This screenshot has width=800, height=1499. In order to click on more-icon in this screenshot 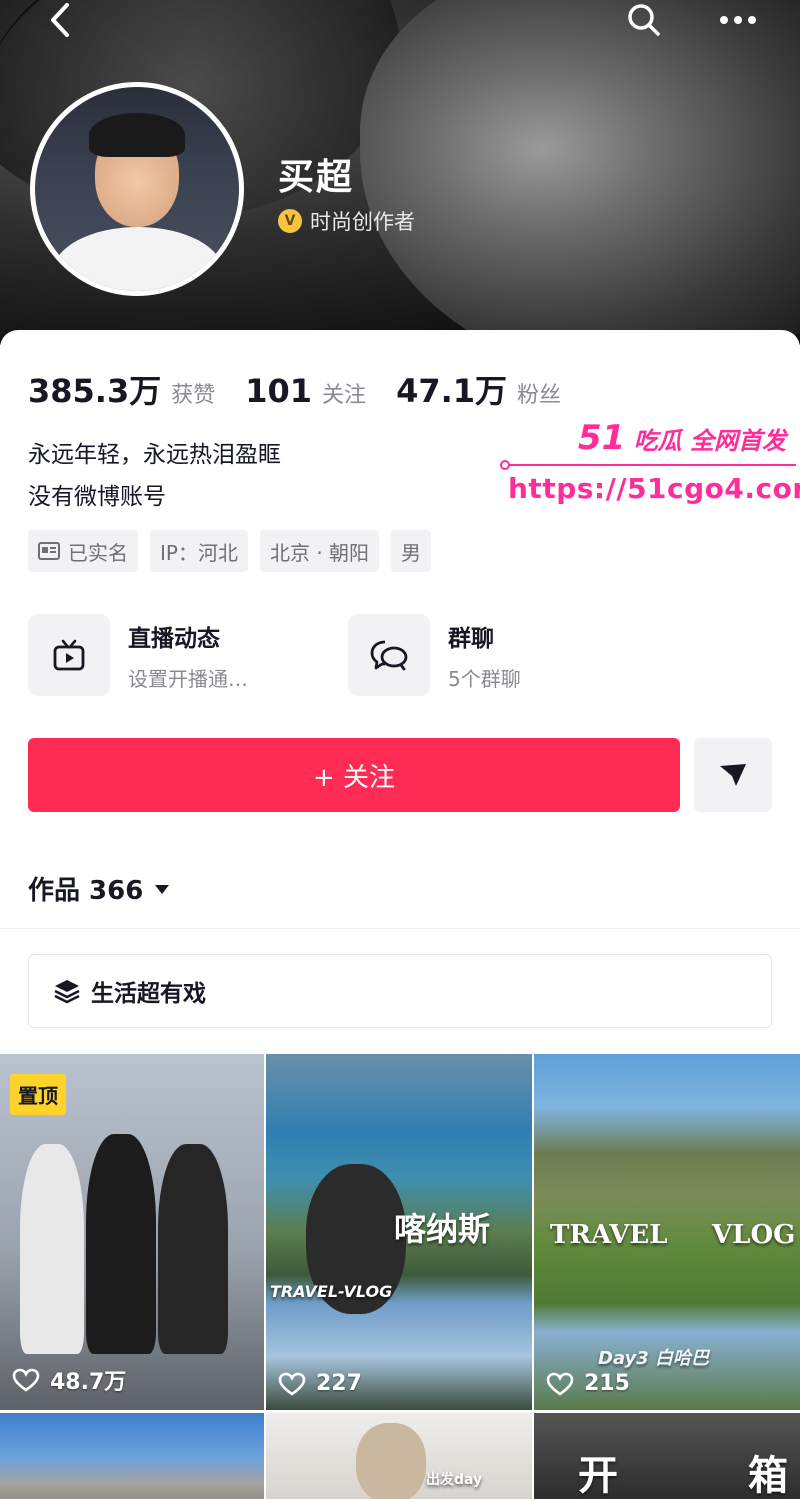, I will do `click(738, 20)`.